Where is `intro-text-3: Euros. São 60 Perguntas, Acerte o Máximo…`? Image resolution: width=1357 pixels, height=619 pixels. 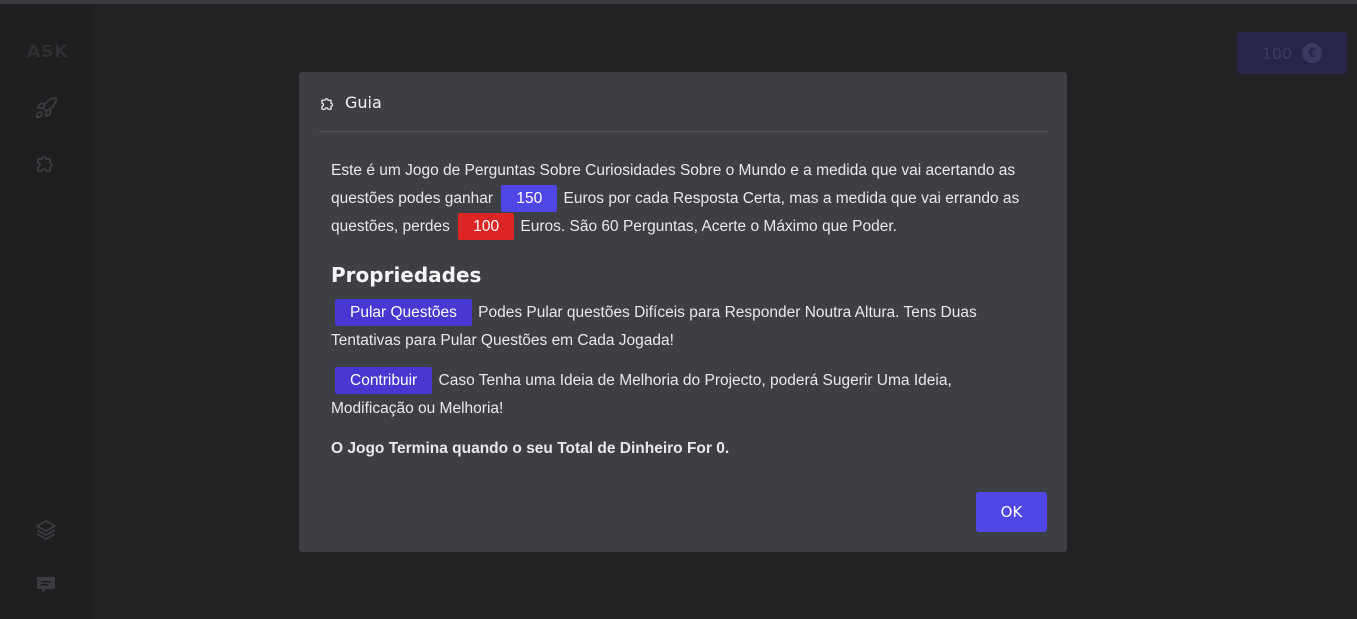 intro-text-3: Euros. São 60 Perguntas, Acerte o Máximo… is located at coordinates (708, 226).